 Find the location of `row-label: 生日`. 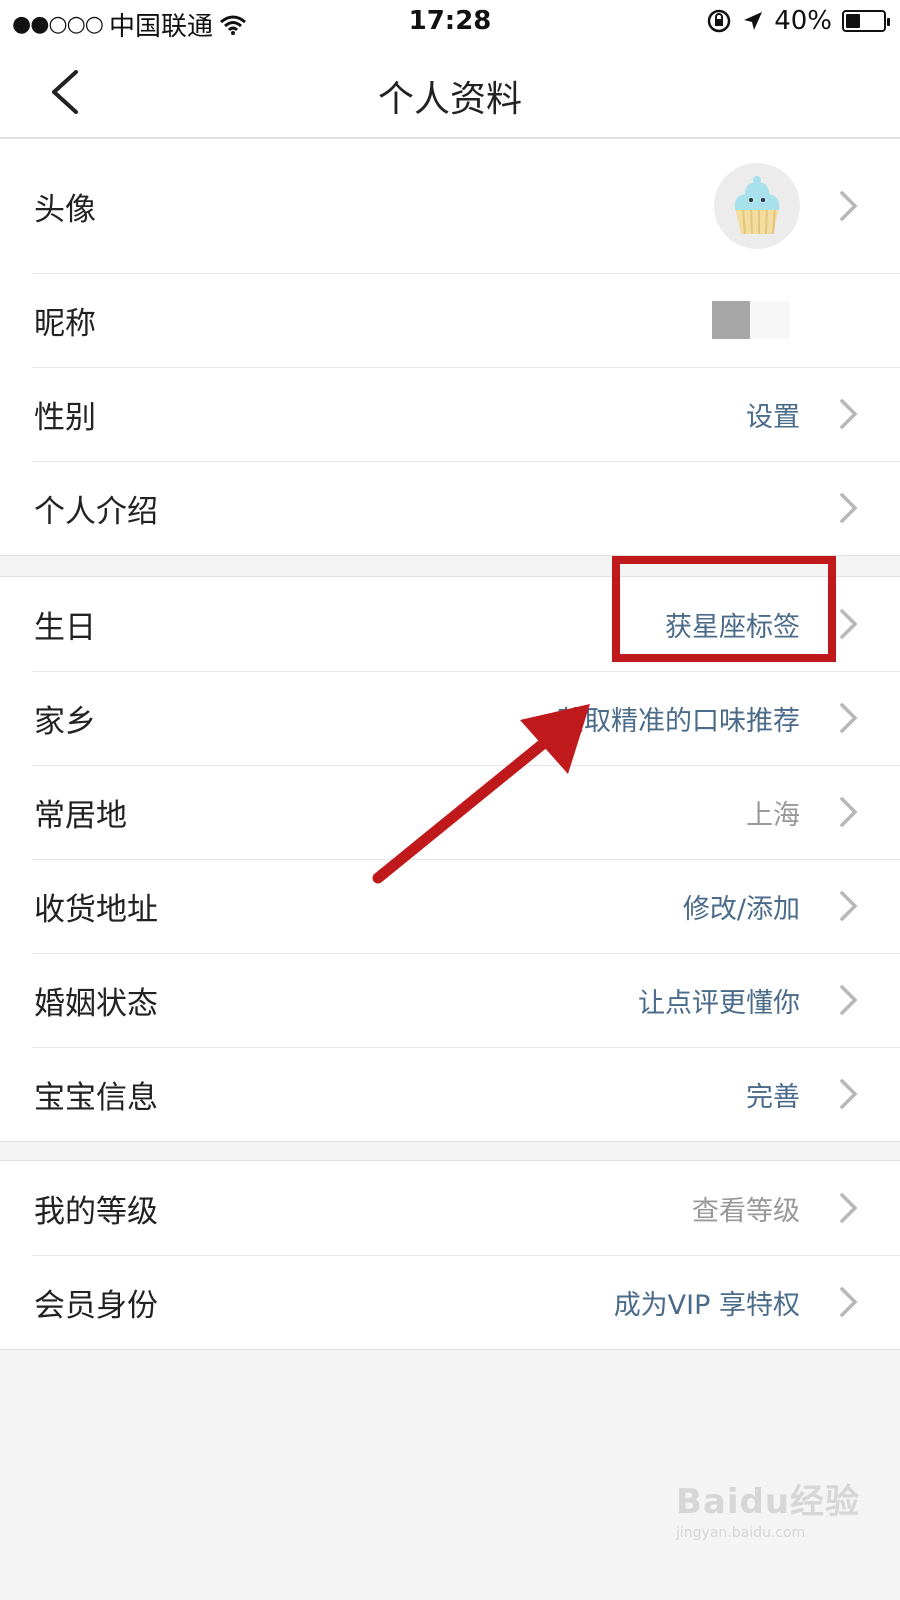

row-label: 生日 is located at coordinates (65, 627).